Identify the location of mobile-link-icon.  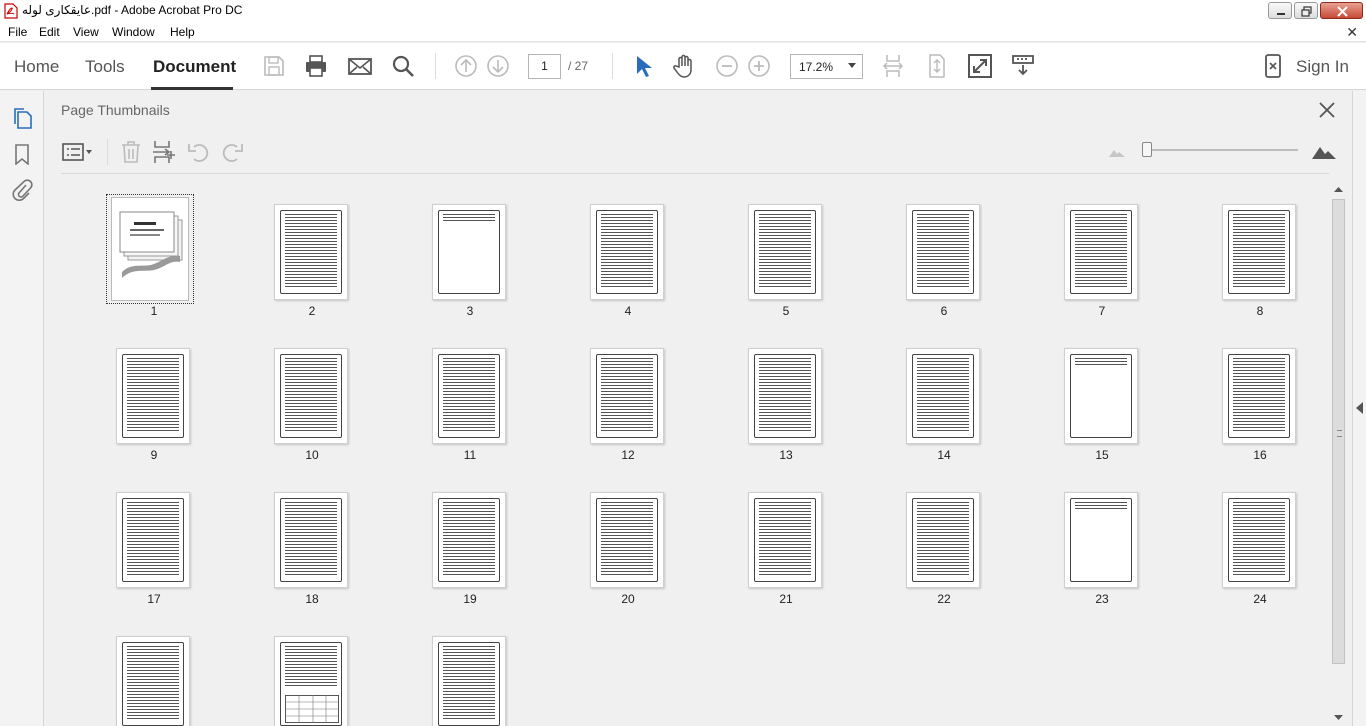
(1273, 66).